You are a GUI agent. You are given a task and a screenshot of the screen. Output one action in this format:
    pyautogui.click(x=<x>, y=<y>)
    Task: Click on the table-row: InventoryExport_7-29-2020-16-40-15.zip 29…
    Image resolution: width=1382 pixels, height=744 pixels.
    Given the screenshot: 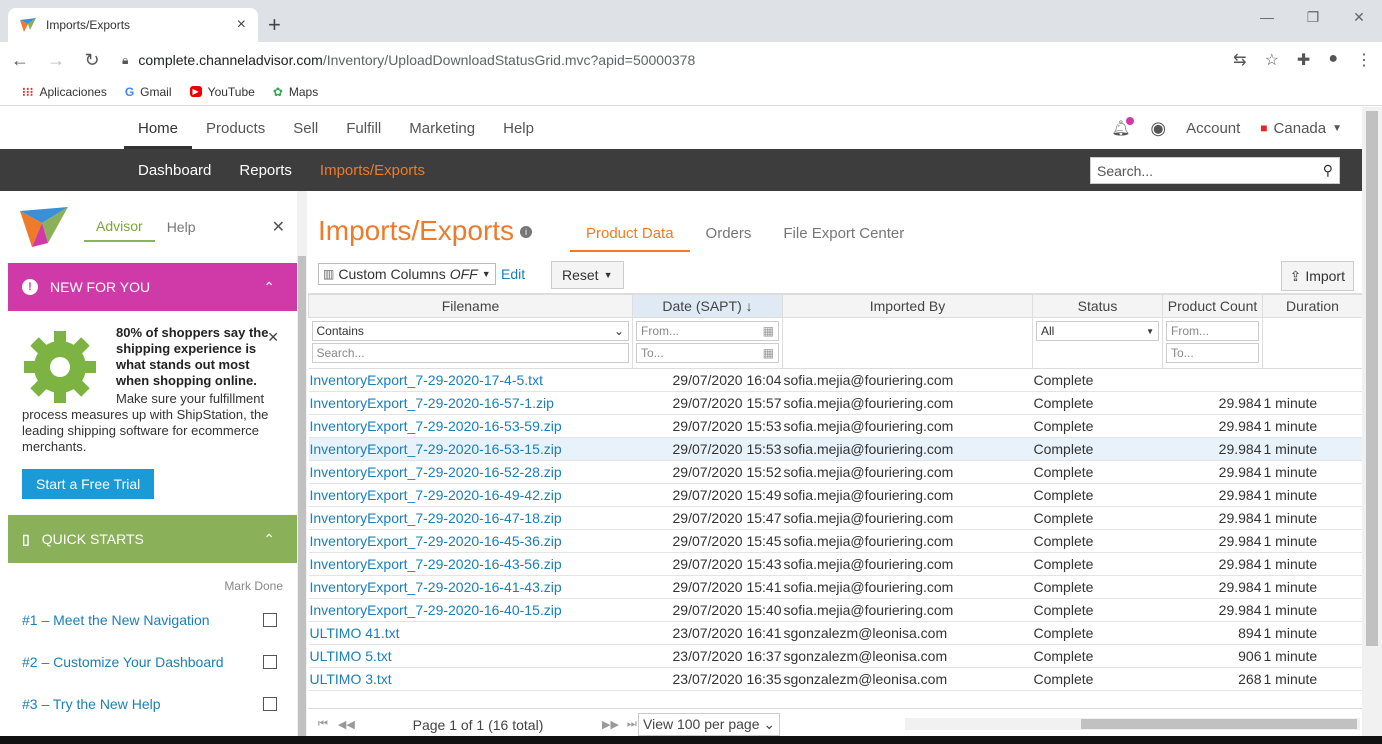 What is the action you would take?
    pyautogui.click(x=835, y=610)
    